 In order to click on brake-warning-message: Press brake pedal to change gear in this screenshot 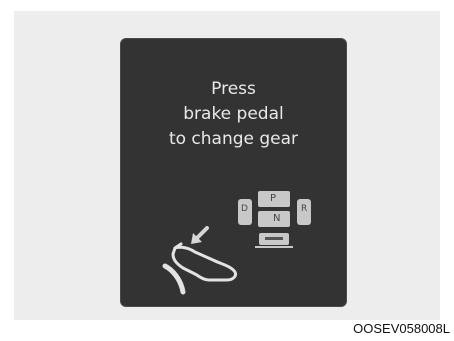, I will do `click(233, 114)`.